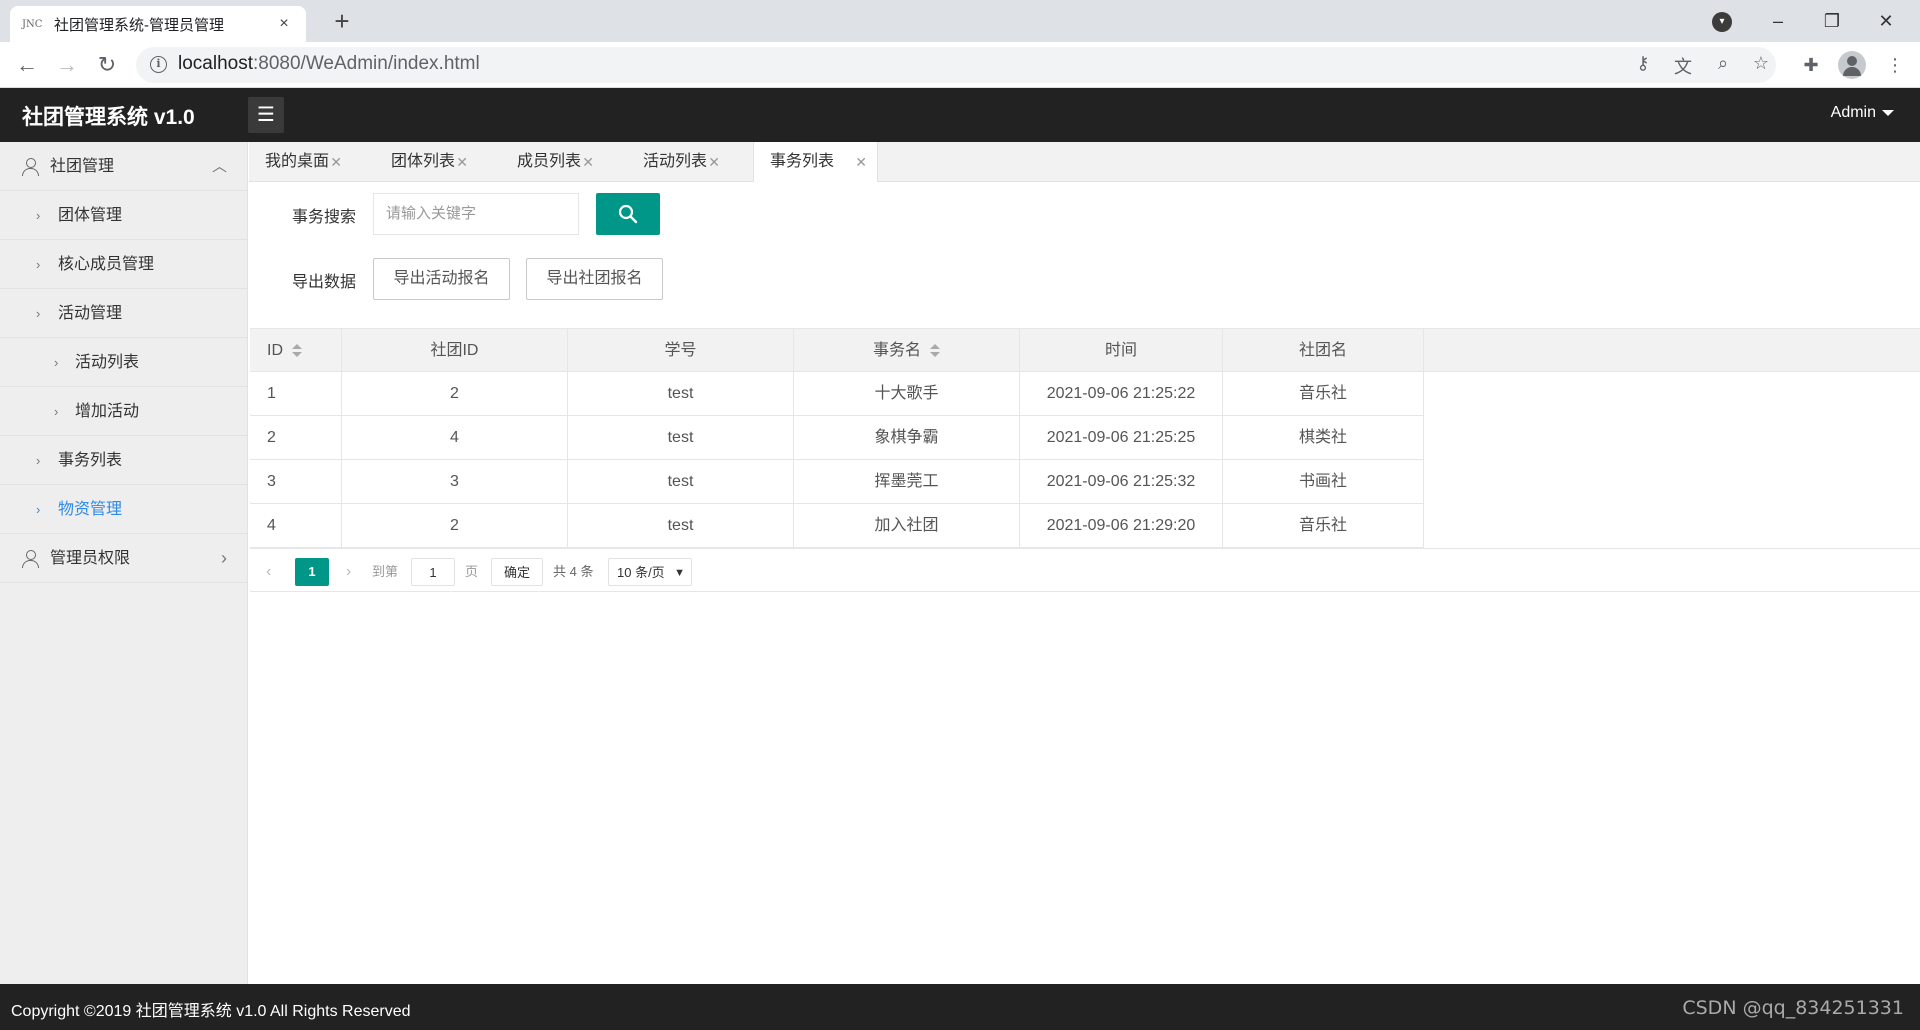 This screenshot has height=1030, width=1920. I want to click on column-header-id: ID, so click(296, 351).